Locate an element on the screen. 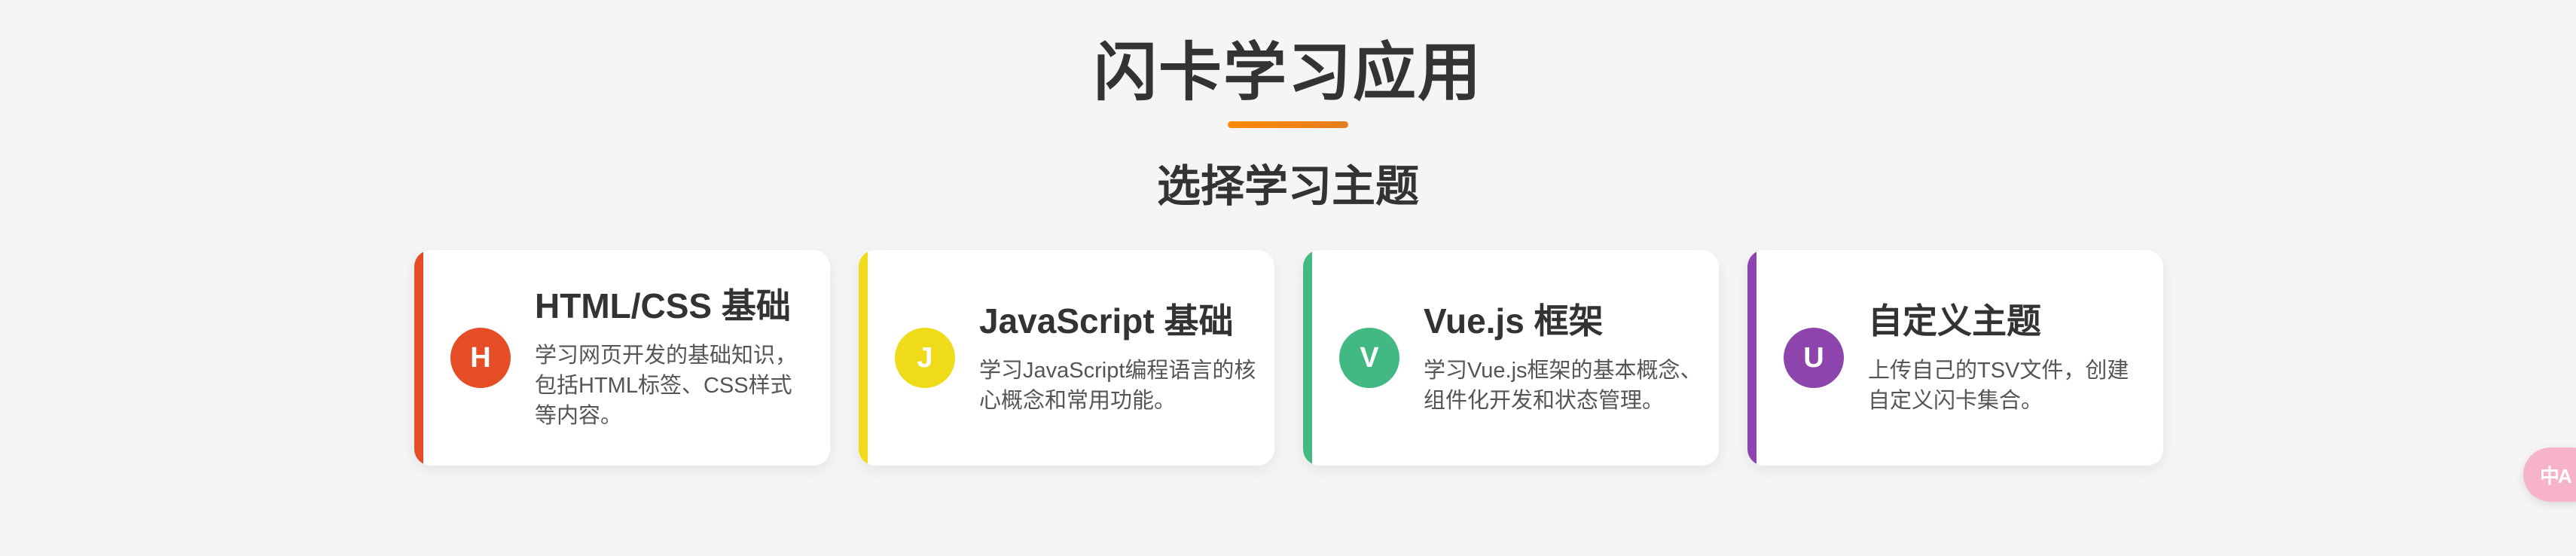 This screenshot has height=556, width=2576. card-body: 自定义主题 上传自己的TSV文件，创建自定义闪卡集合。 is located at coordinates (2008, 358).